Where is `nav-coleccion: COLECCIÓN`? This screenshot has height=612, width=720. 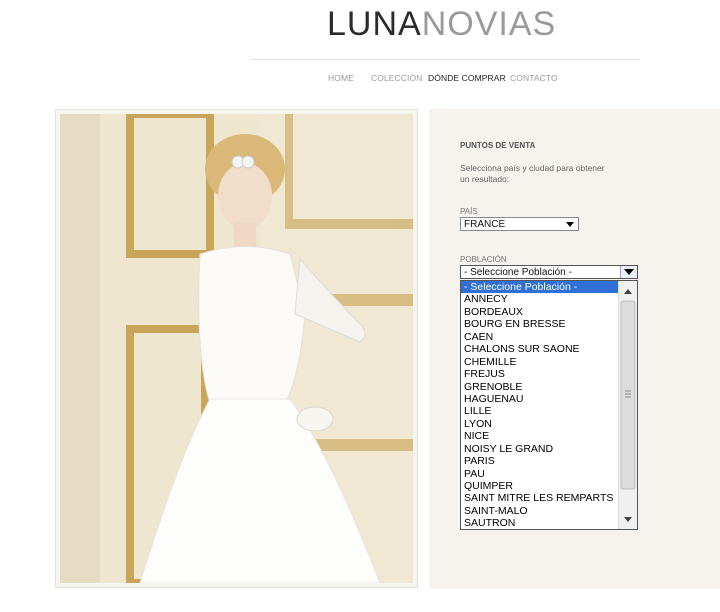 nav-coleccion: COLECCIÓN is located at coordinates (396, 78).